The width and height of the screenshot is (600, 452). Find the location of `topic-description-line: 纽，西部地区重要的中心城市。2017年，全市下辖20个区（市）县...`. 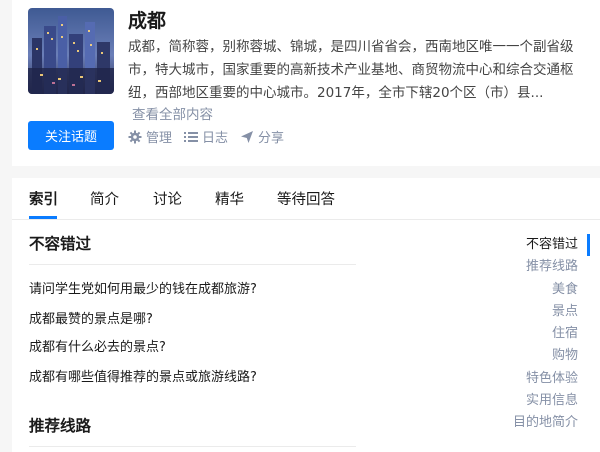

topic-description-line: 纽，西部地区重要的中心城市。2017年，全市下辖20个区（市）县... is located at coordinates (336, 93).